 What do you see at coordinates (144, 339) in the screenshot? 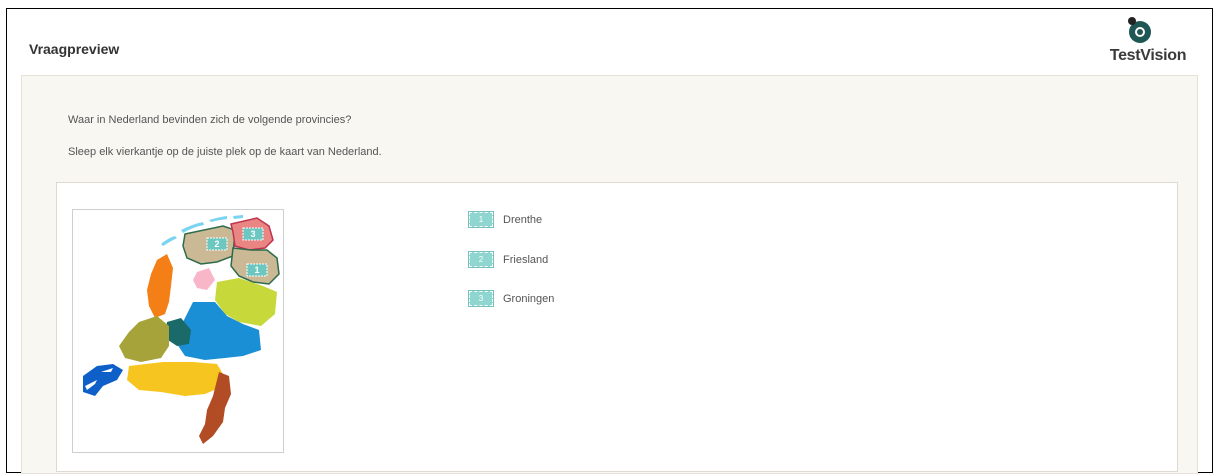
I see `province-zuid-holland` at bounding box center [144, 339].